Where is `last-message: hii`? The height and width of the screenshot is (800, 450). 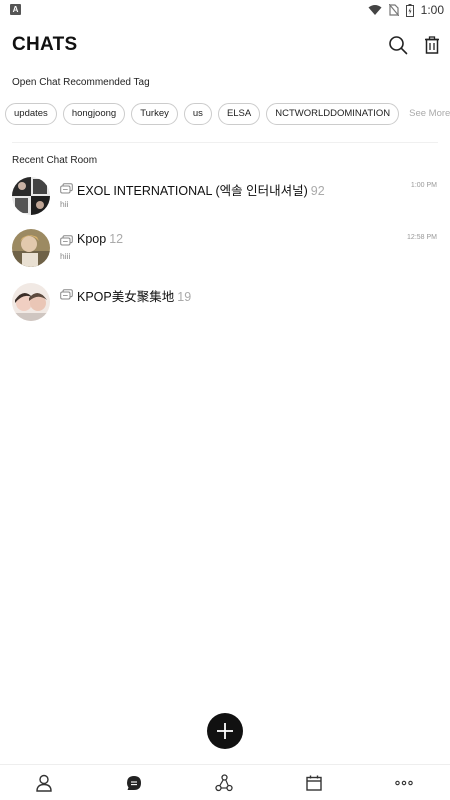 last-message: hii is located at coordinates (64, 204).